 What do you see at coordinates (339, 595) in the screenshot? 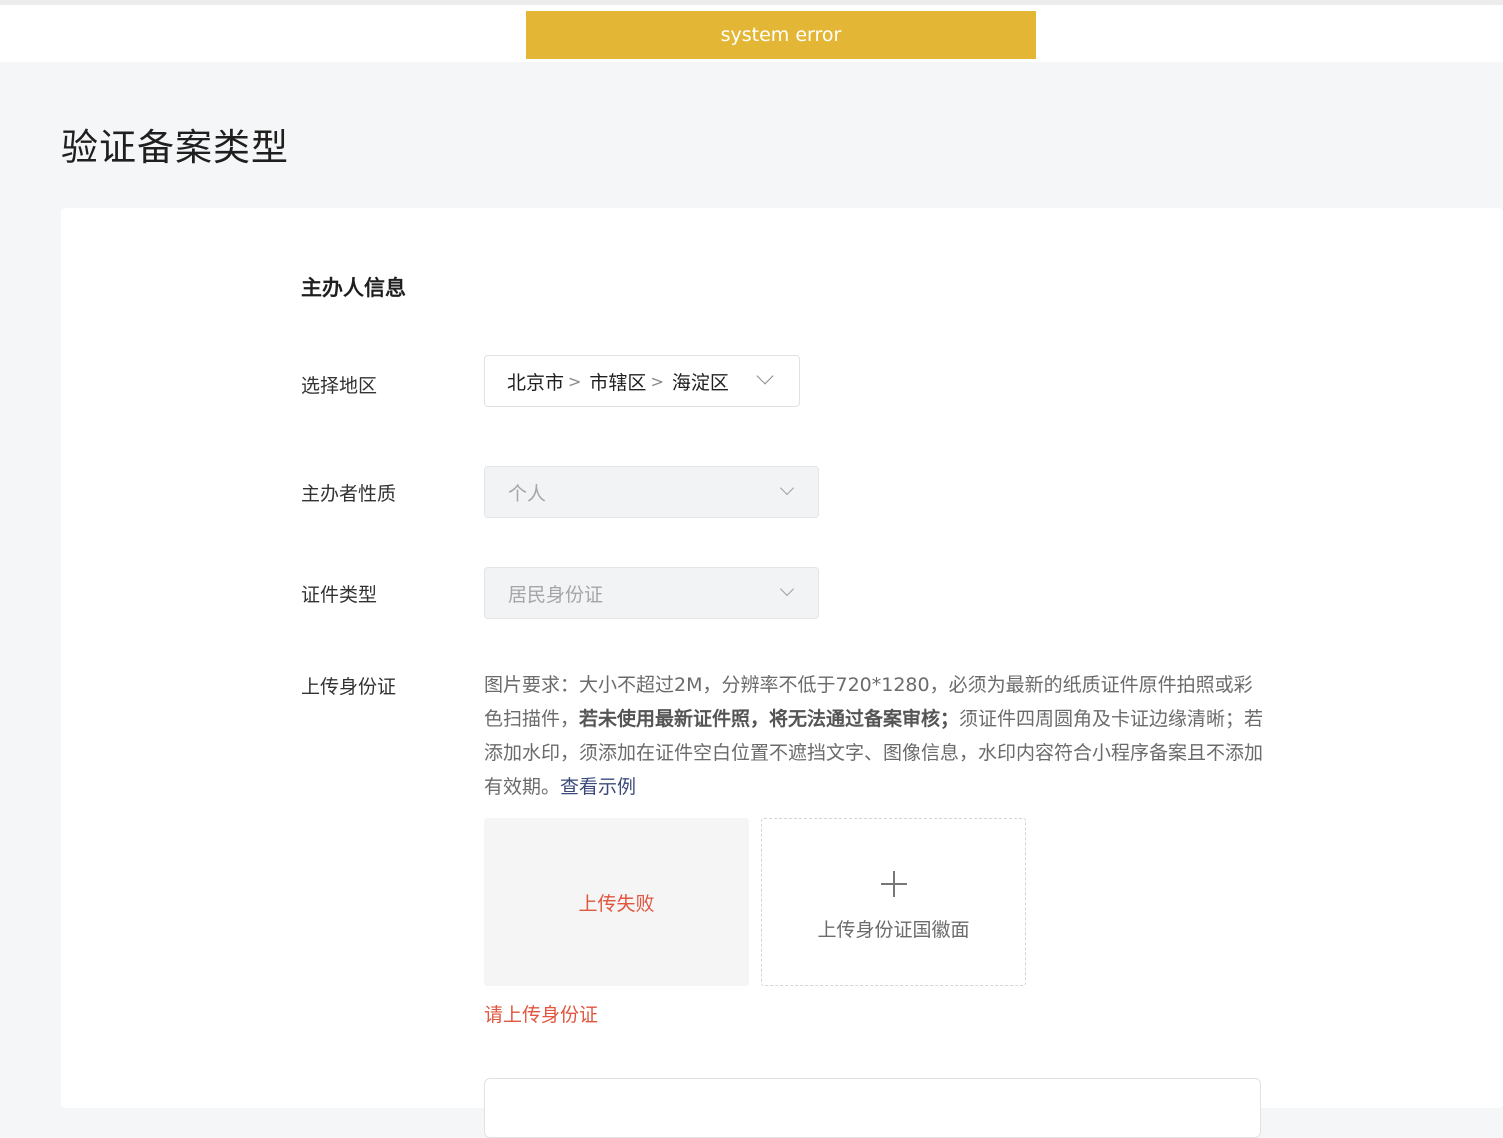
I see `id-type-label: 证件类型` at bounding box center [339, 595].